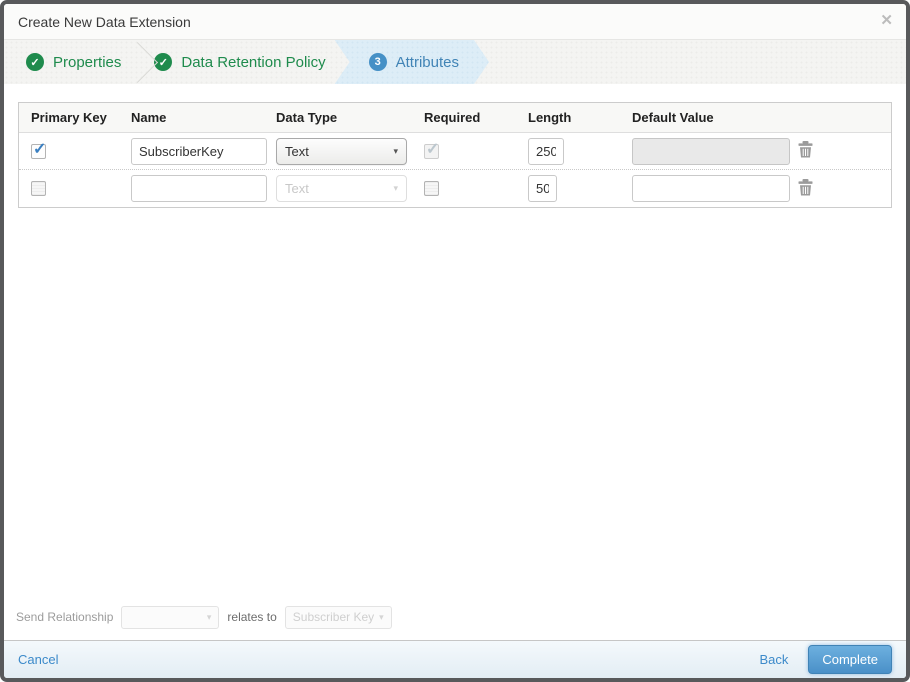  I want to click on relates-to-label: relates to, so click(252, 617).